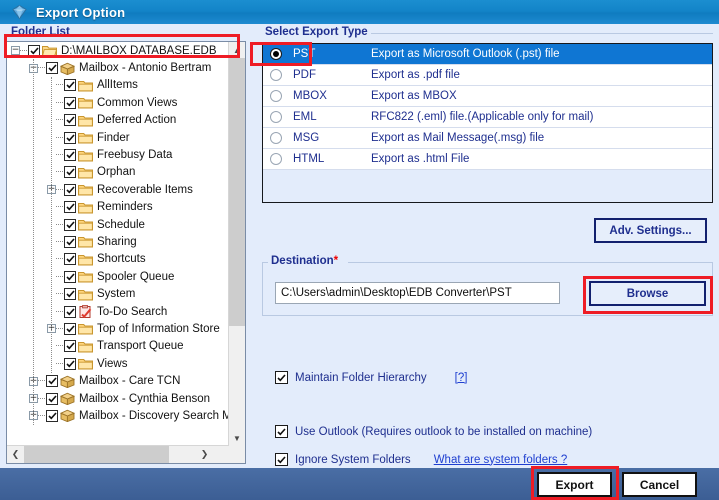 This screenshot has height=500, width=719. What do you see at coordinates (15, 454) in the screenshot?
I see `scroll-left-arrow-icon: ❮` at bounding box center [15, 454].